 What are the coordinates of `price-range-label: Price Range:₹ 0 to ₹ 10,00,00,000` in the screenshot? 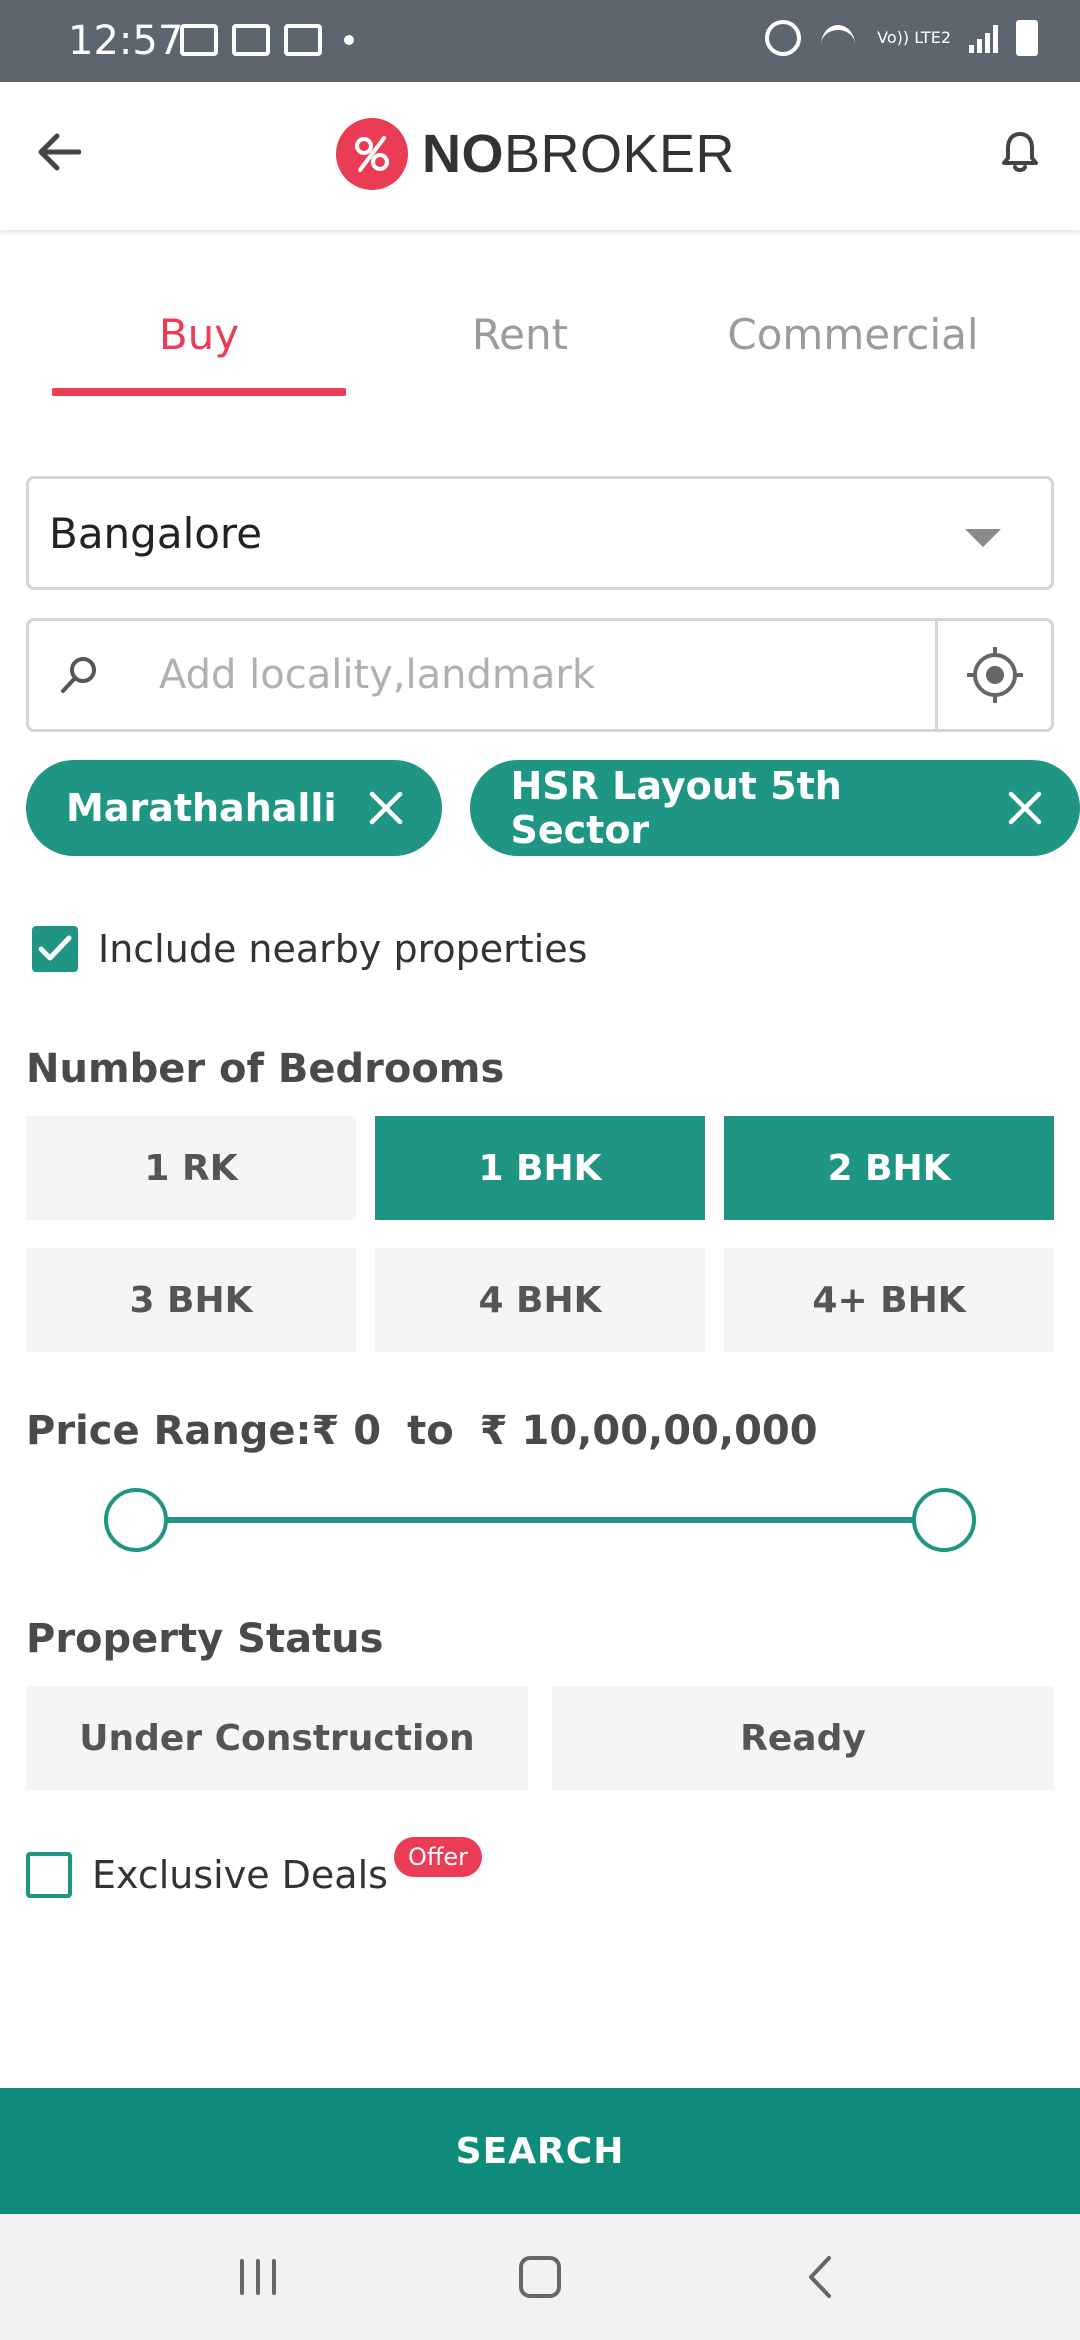 It's located at (422, 1431).